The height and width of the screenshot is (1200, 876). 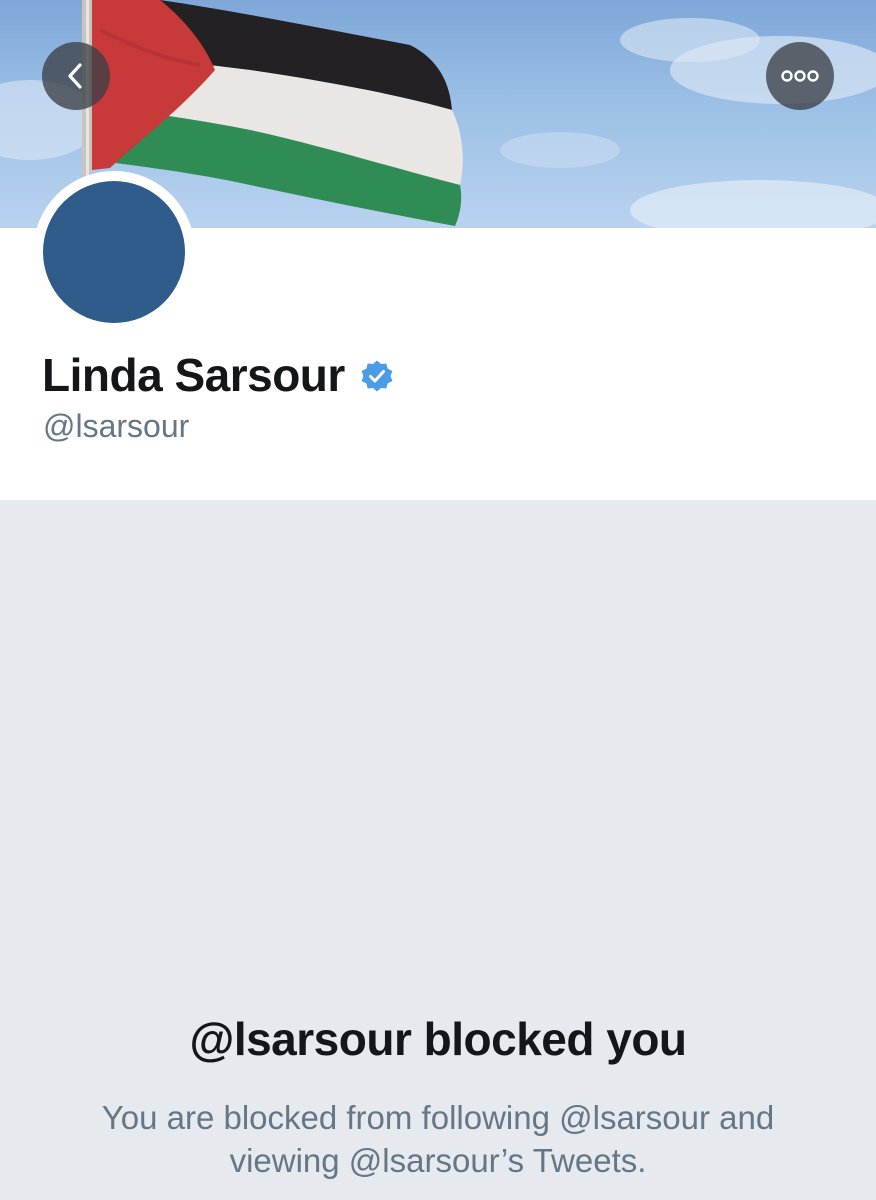 I want to click on more-options-button, so click(x=800, y=76).